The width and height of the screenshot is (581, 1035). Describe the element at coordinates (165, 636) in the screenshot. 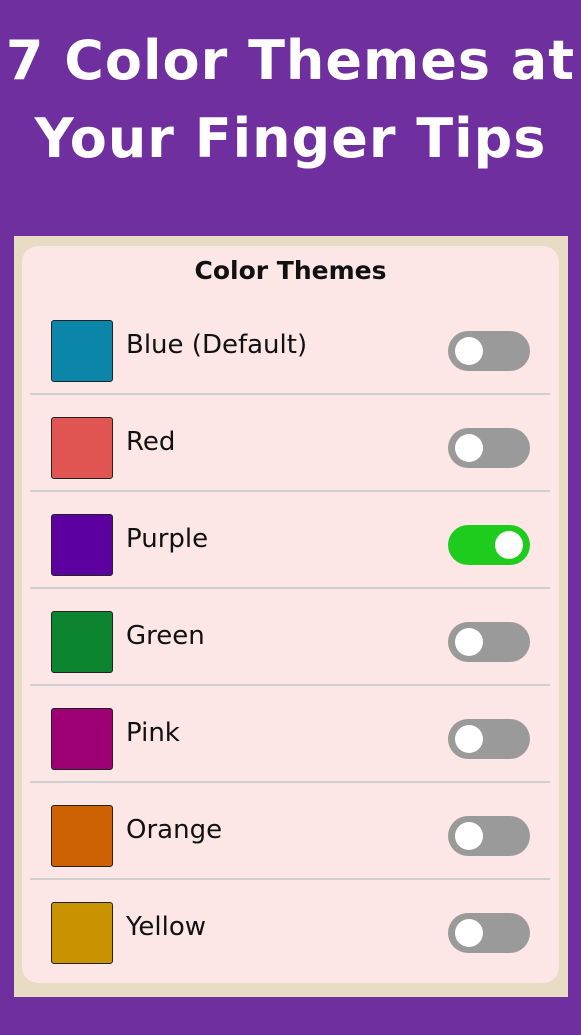

I see `theme-label: Green` at that location.